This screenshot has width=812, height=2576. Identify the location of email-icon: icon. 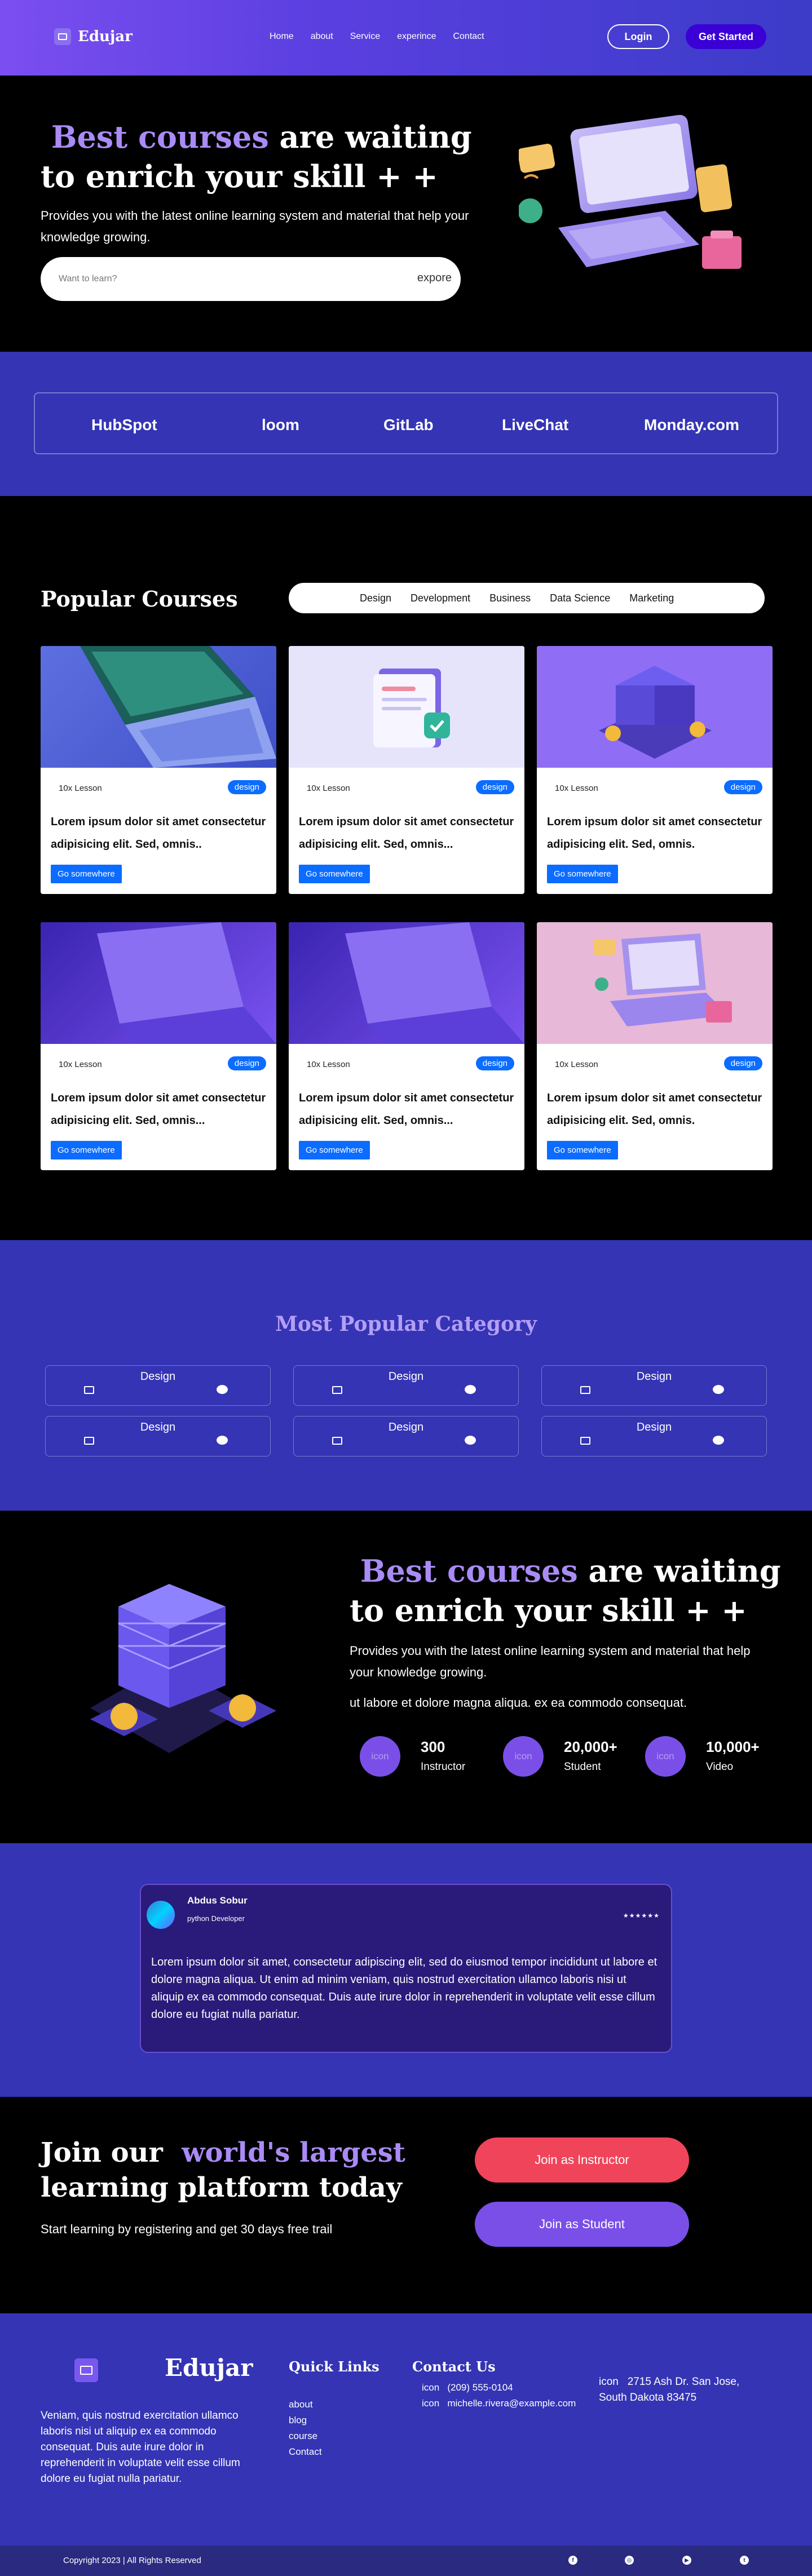
(431, 2403).